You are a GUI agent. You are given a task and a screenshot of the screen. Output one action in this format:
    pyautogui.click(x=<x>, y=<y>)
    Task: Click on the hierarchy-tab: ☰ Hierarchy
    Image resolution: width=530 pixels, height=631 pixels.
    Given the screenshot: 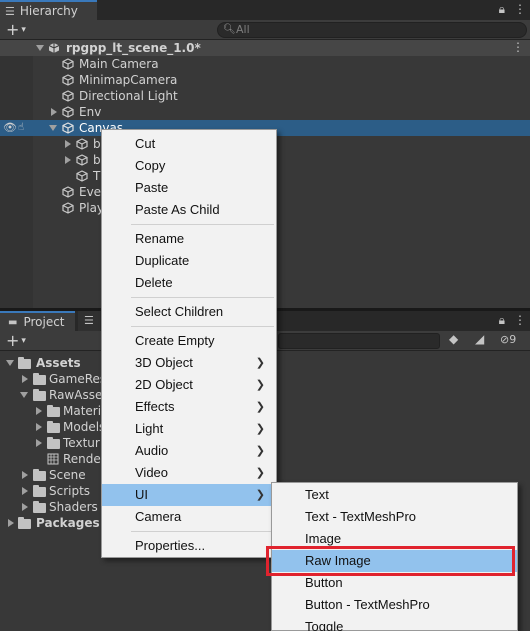 What is the action you would take?
    pyautogui.click(x=48, y=10)
    